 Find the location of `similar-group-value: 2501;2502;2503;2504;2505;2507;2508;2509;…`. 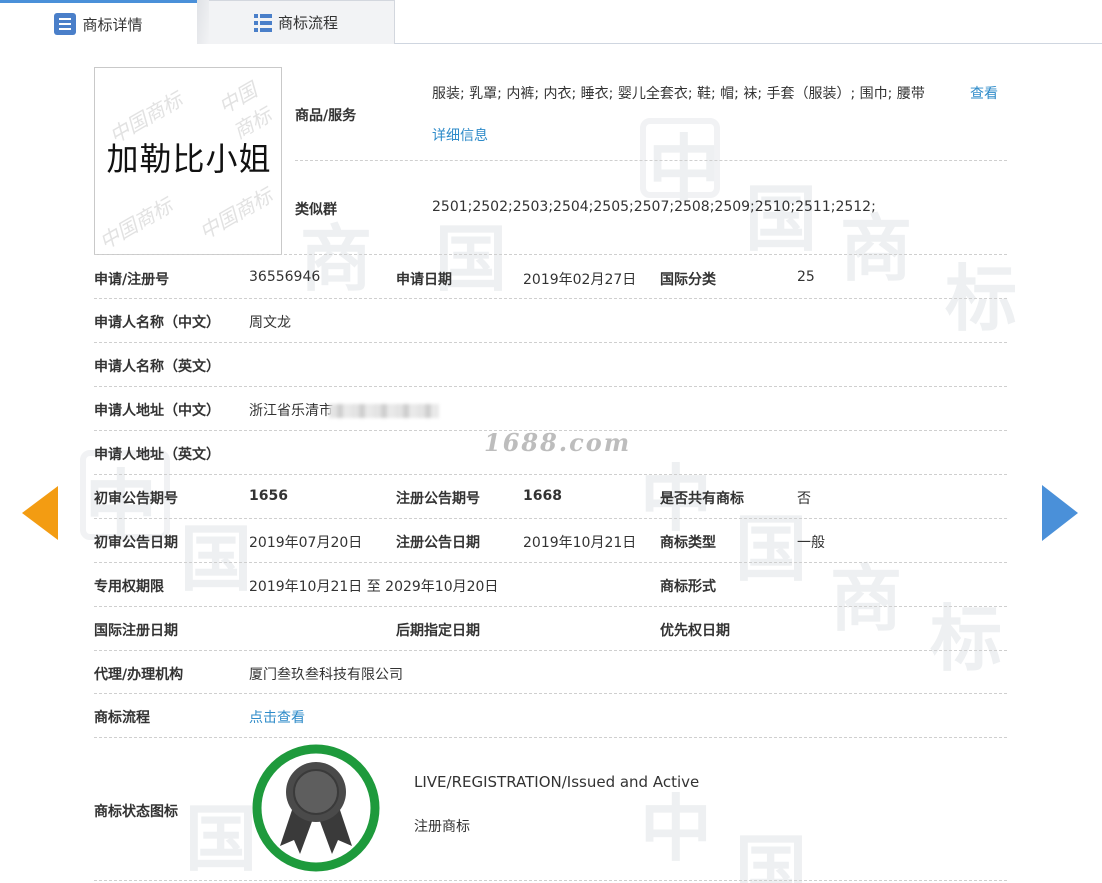

similar-group-value: 2501;2502;2503;2504;2505;2507;2508;2509;… is located at coordinates (654, 207).